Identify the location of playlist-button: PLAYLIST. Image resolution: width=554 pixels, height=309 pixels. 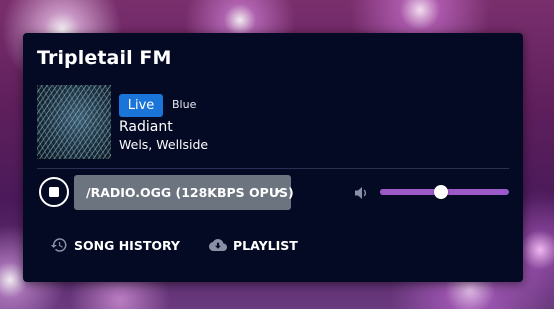
(253, 245).